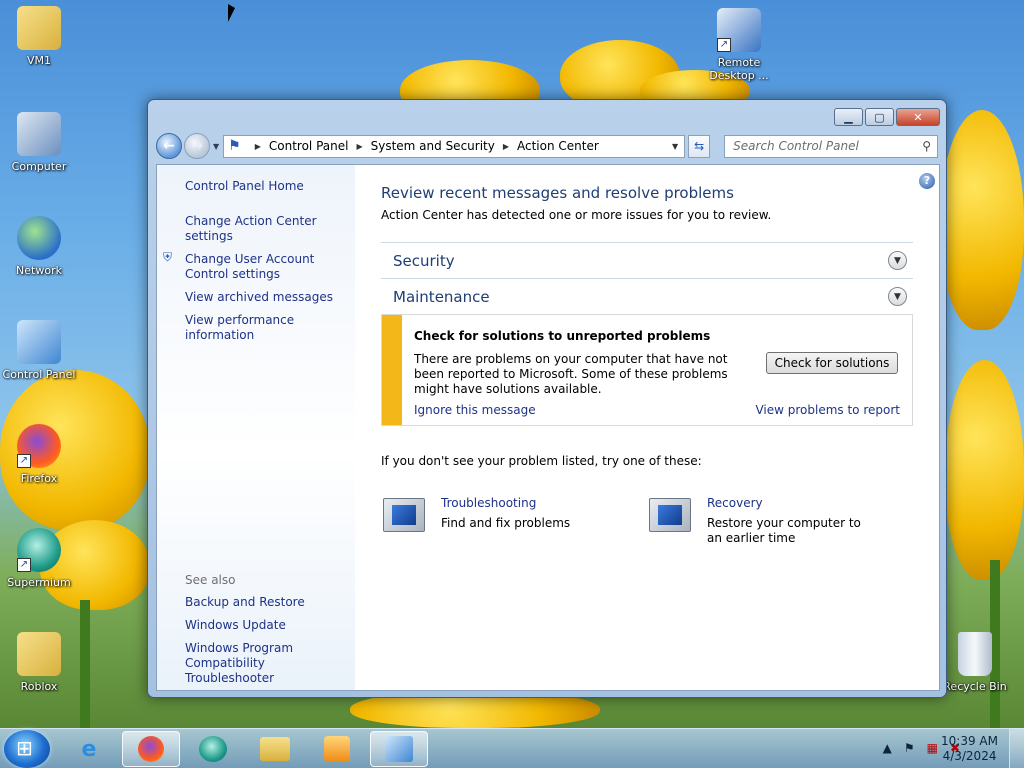 The width and height of the screenshot is (1024, 768). I want to click on back-button: ←, so click(169, 146).